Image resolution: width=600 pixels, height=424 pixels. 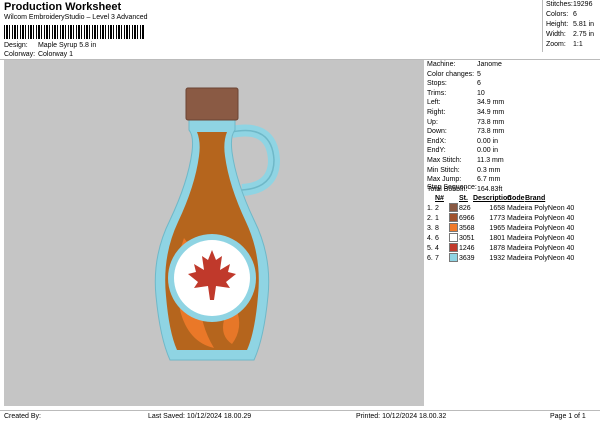 What do you see at coordinates (497, 238) in the screenshot?
I see `stitch-count: 1801` at bounding box center [497, 238].